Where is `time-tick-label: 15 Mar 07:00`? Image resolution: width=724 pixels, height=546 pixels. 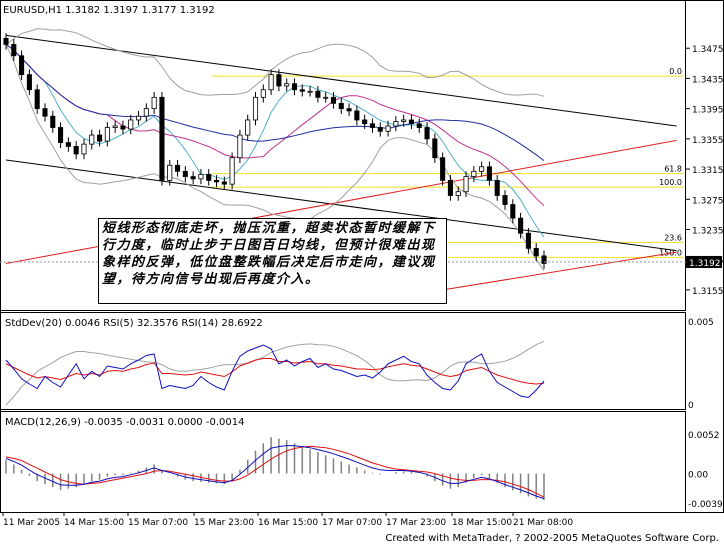 time-tick-label: 15 Mar 07:00 is located at coordinates (158, 523).